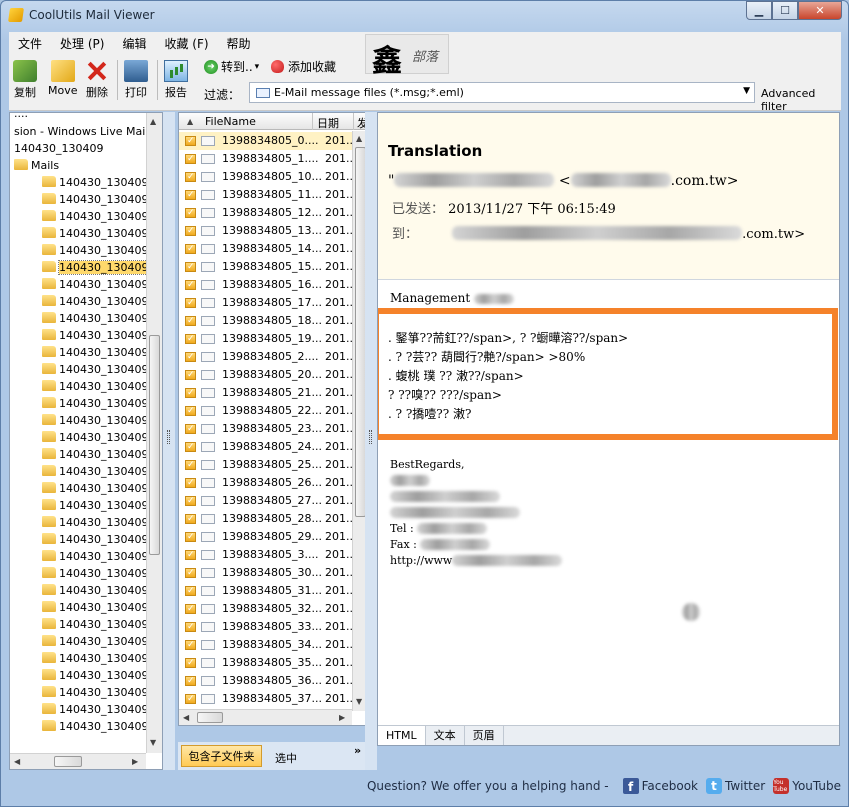  I want to click on file-row: 1398834805_18...201.., so click(266, 321).